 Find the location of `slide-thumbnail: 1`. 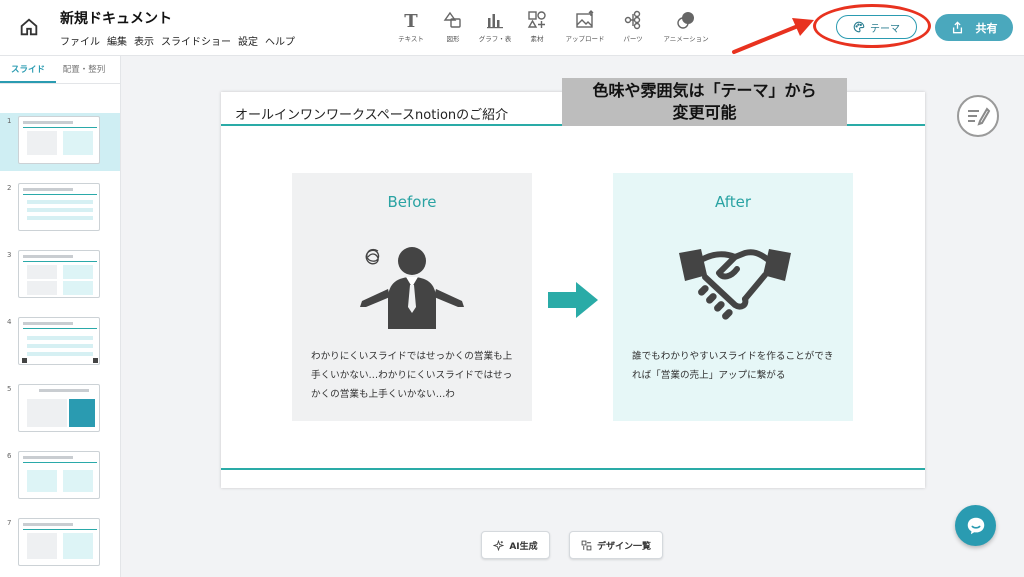

slide-thumbnail: 1 is located at coordinates (60, 142).